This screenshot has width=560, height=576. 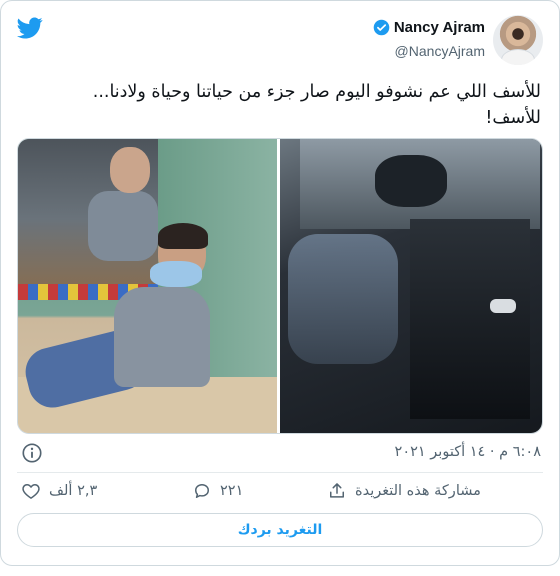 I want to click on share-button: مشاركة هذه التغريدة, so click(x=404, y=491).